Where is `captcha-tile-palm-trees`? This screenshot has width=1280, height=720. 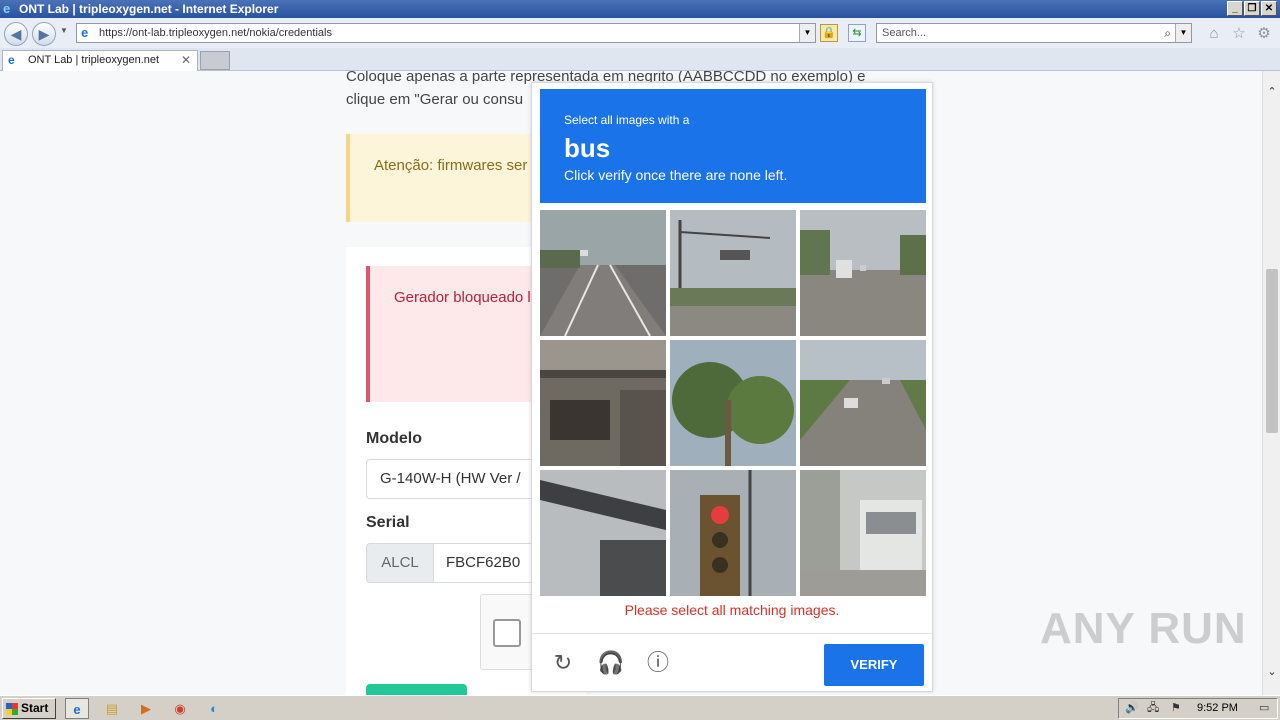 captcha-tile-palm-trees is located at coordinates (733, 403).